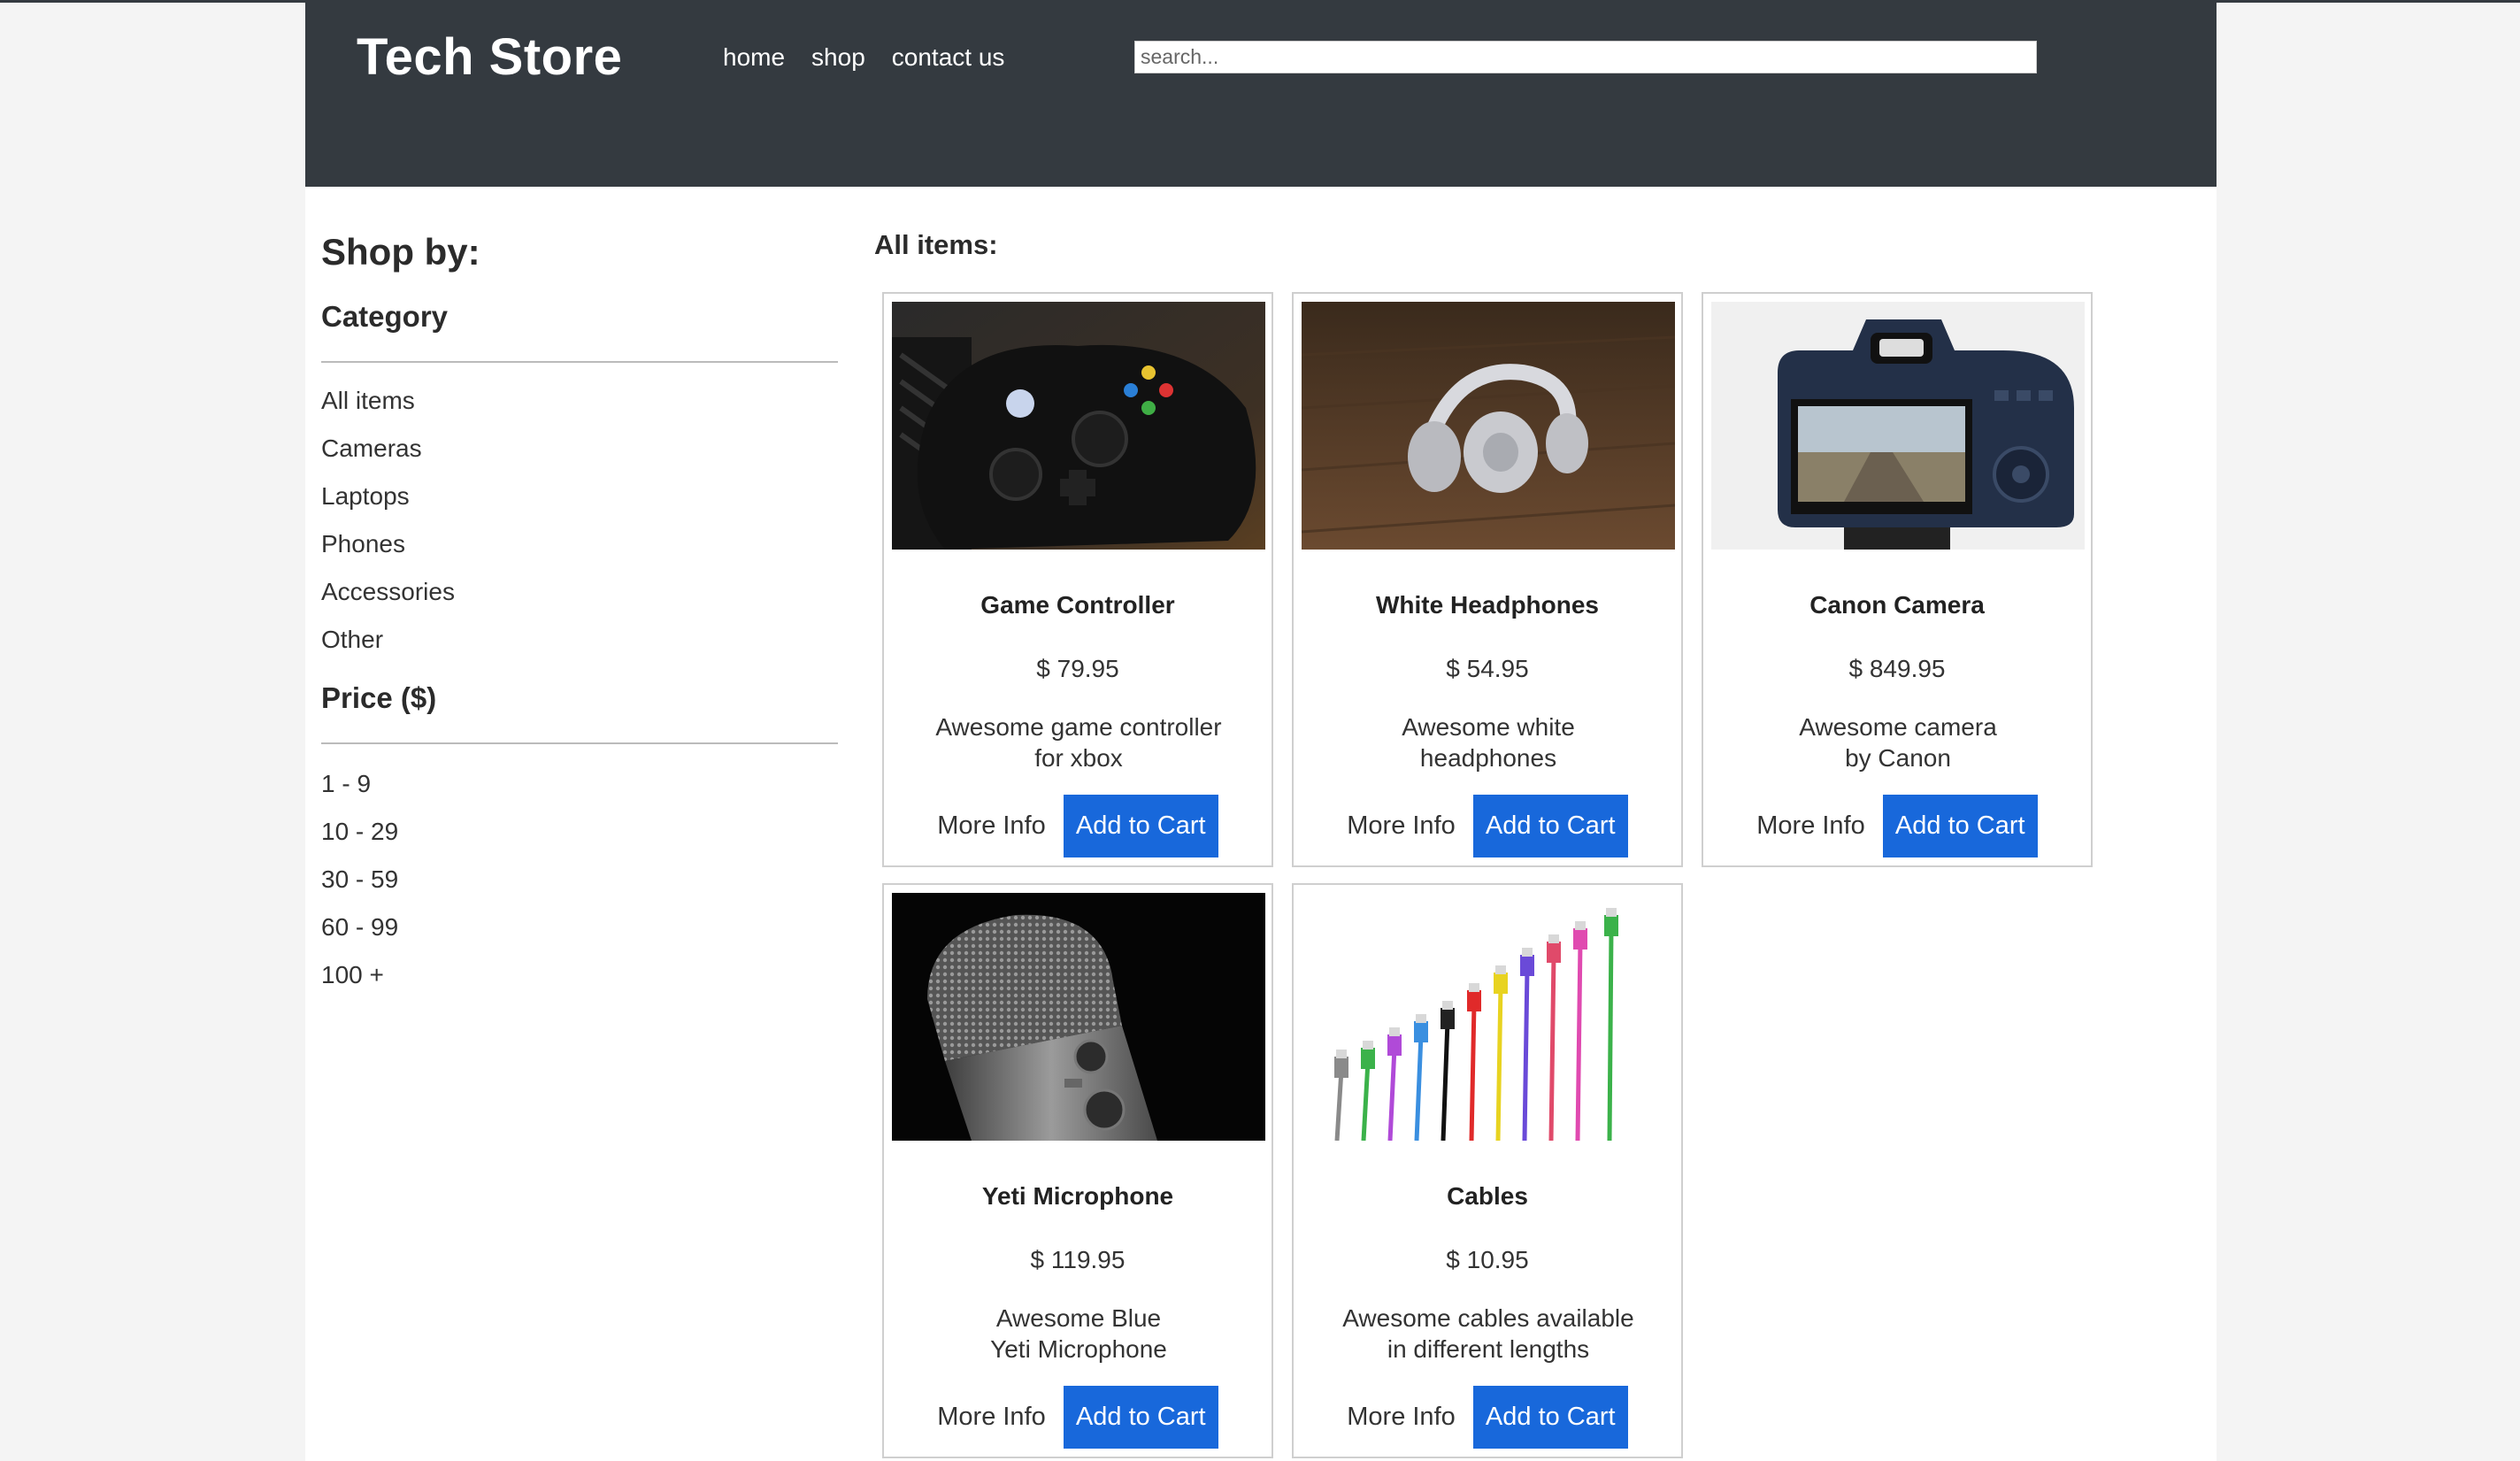 This screenshot has width=2520, height=1461. I want to click on product-description: Awesome white headphones, so click(1488, 742).